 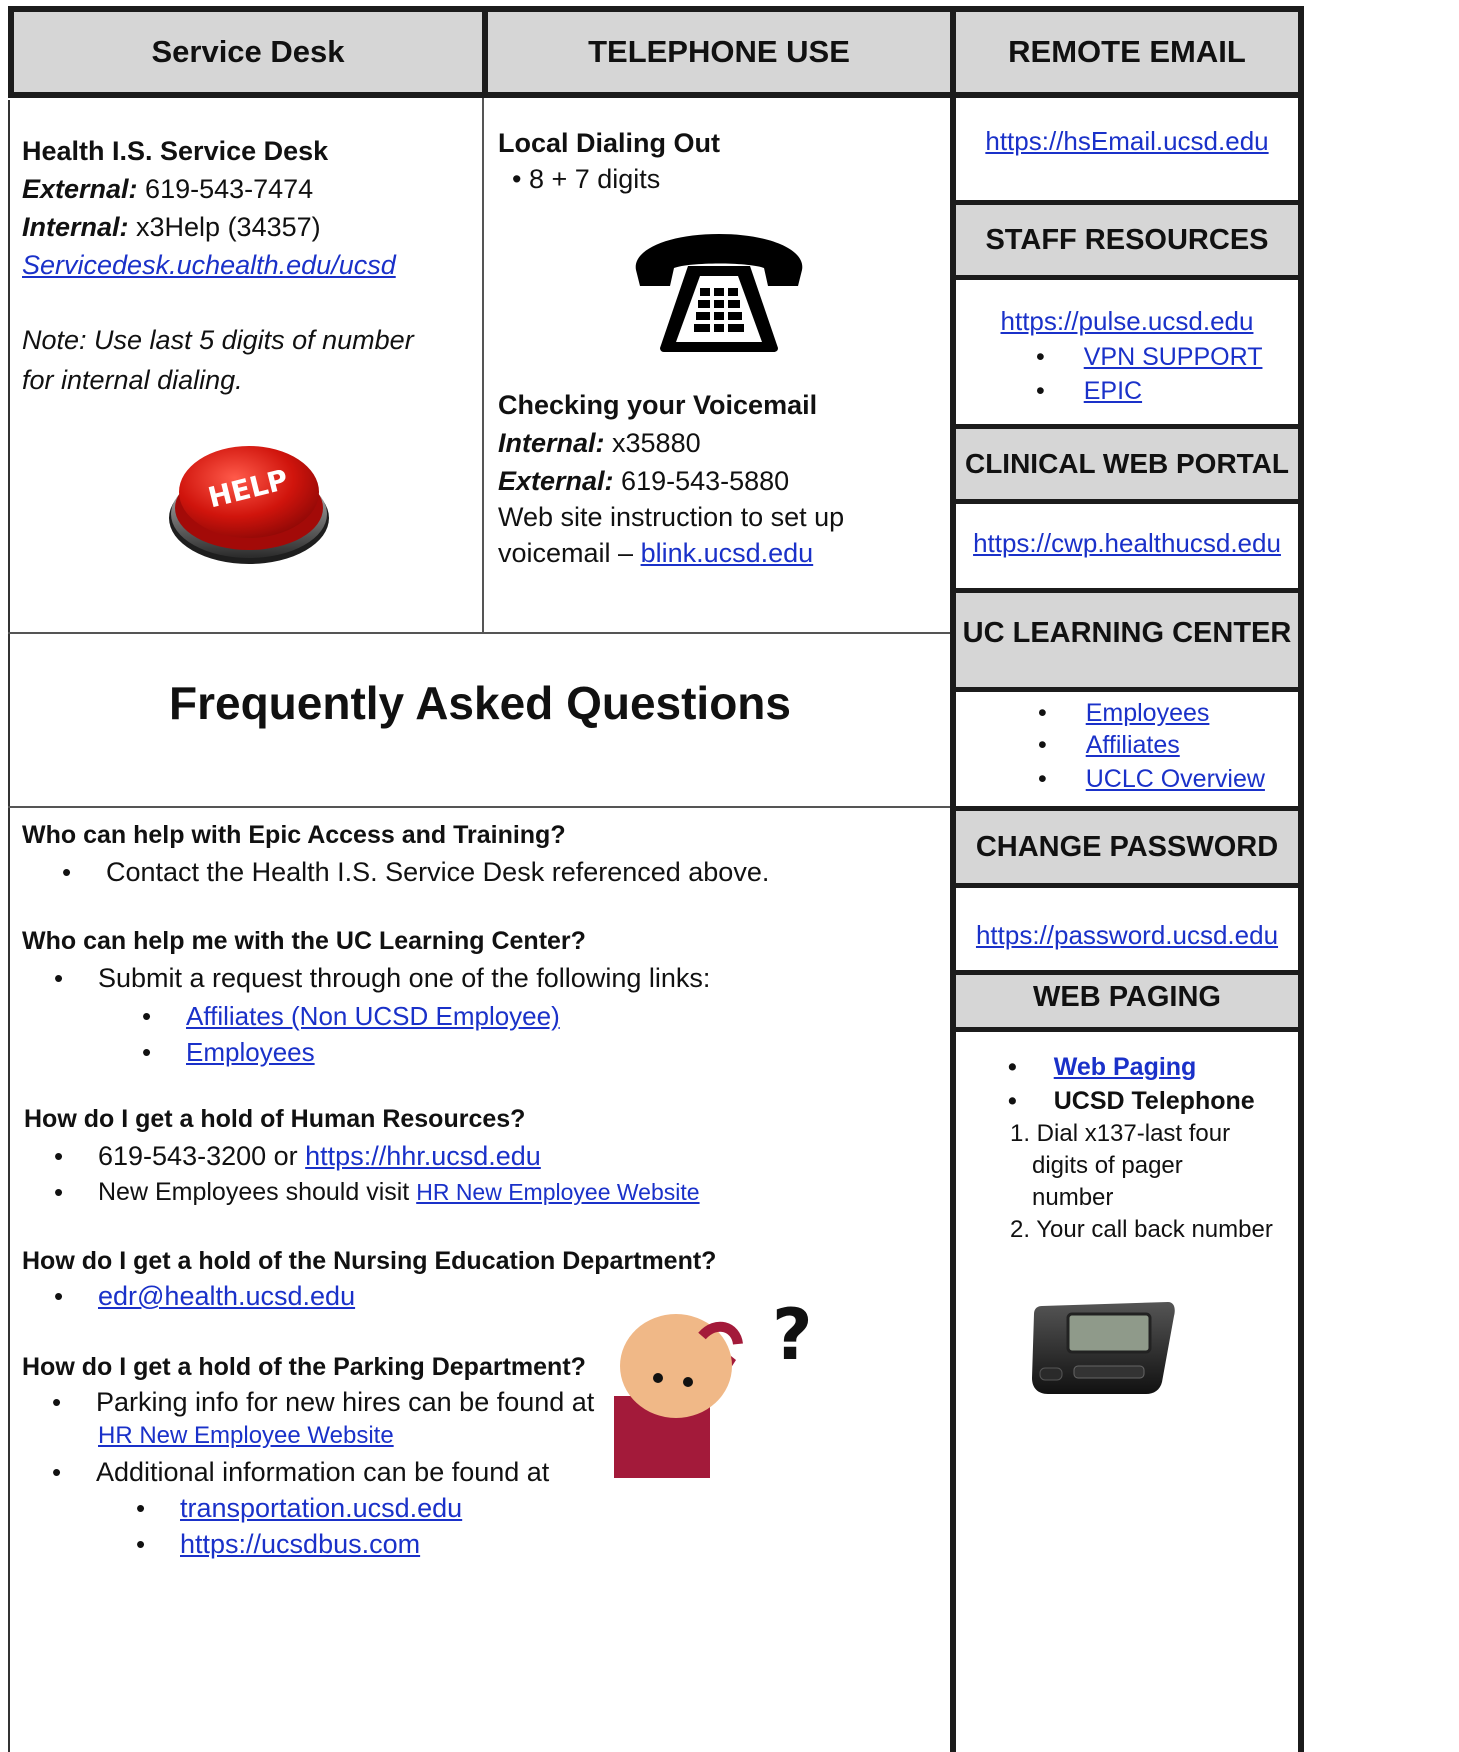 I want to click on pager-image, so click(x=1103, y=1348).